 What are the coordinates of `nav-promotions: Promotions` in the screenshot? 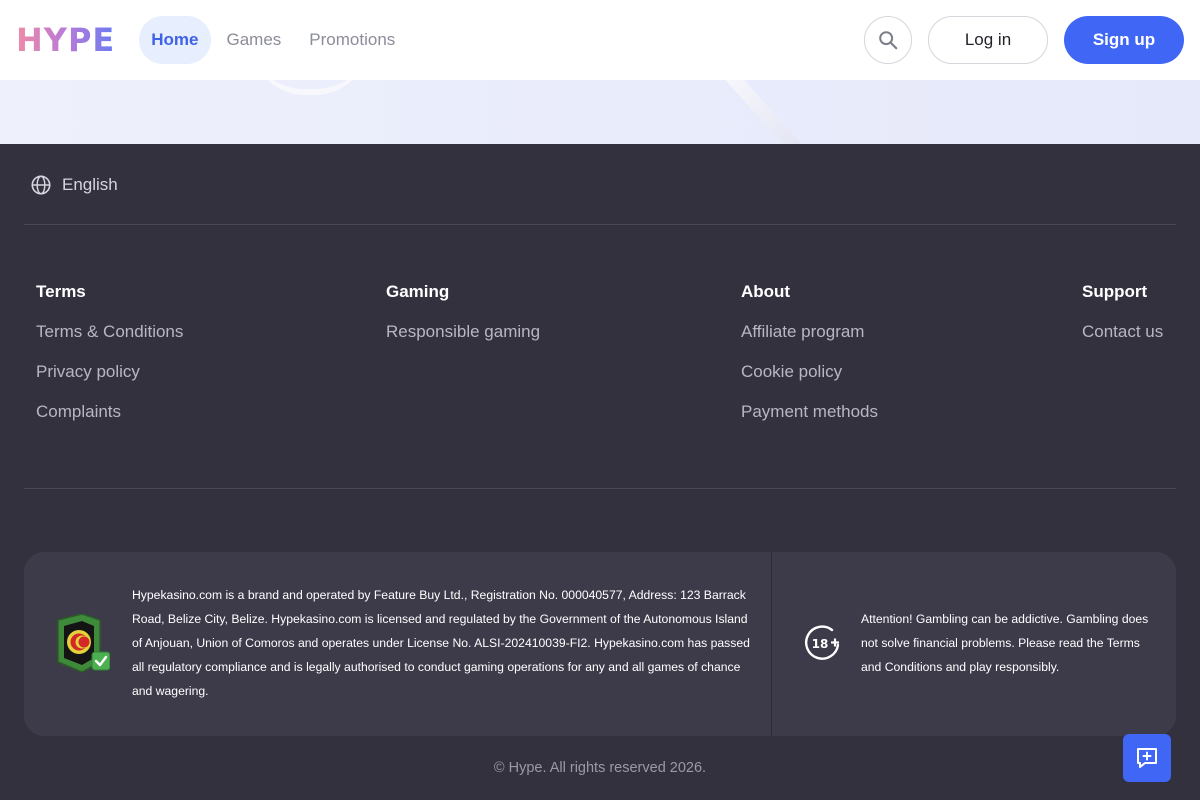 It's located at (352, 40).